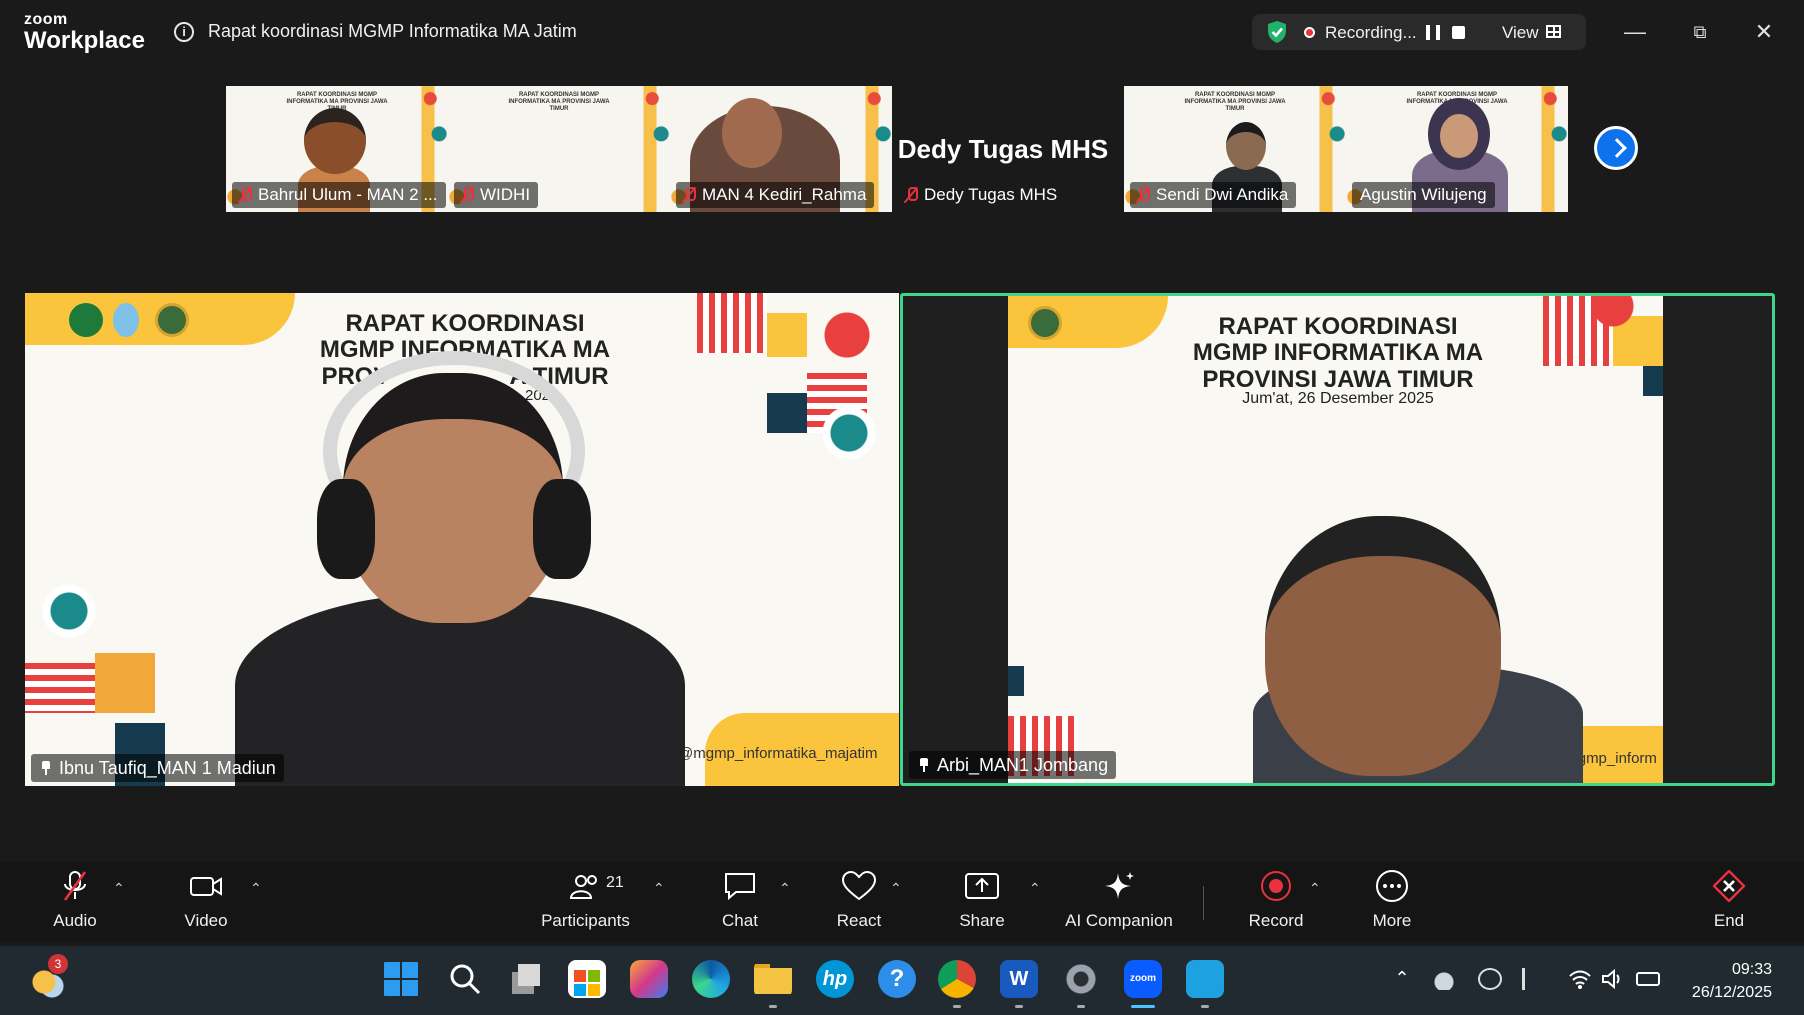 Image resolution: width=1804 pixels, height=1015 pixels. I want to click on battery-icon, so click(1648, 979).